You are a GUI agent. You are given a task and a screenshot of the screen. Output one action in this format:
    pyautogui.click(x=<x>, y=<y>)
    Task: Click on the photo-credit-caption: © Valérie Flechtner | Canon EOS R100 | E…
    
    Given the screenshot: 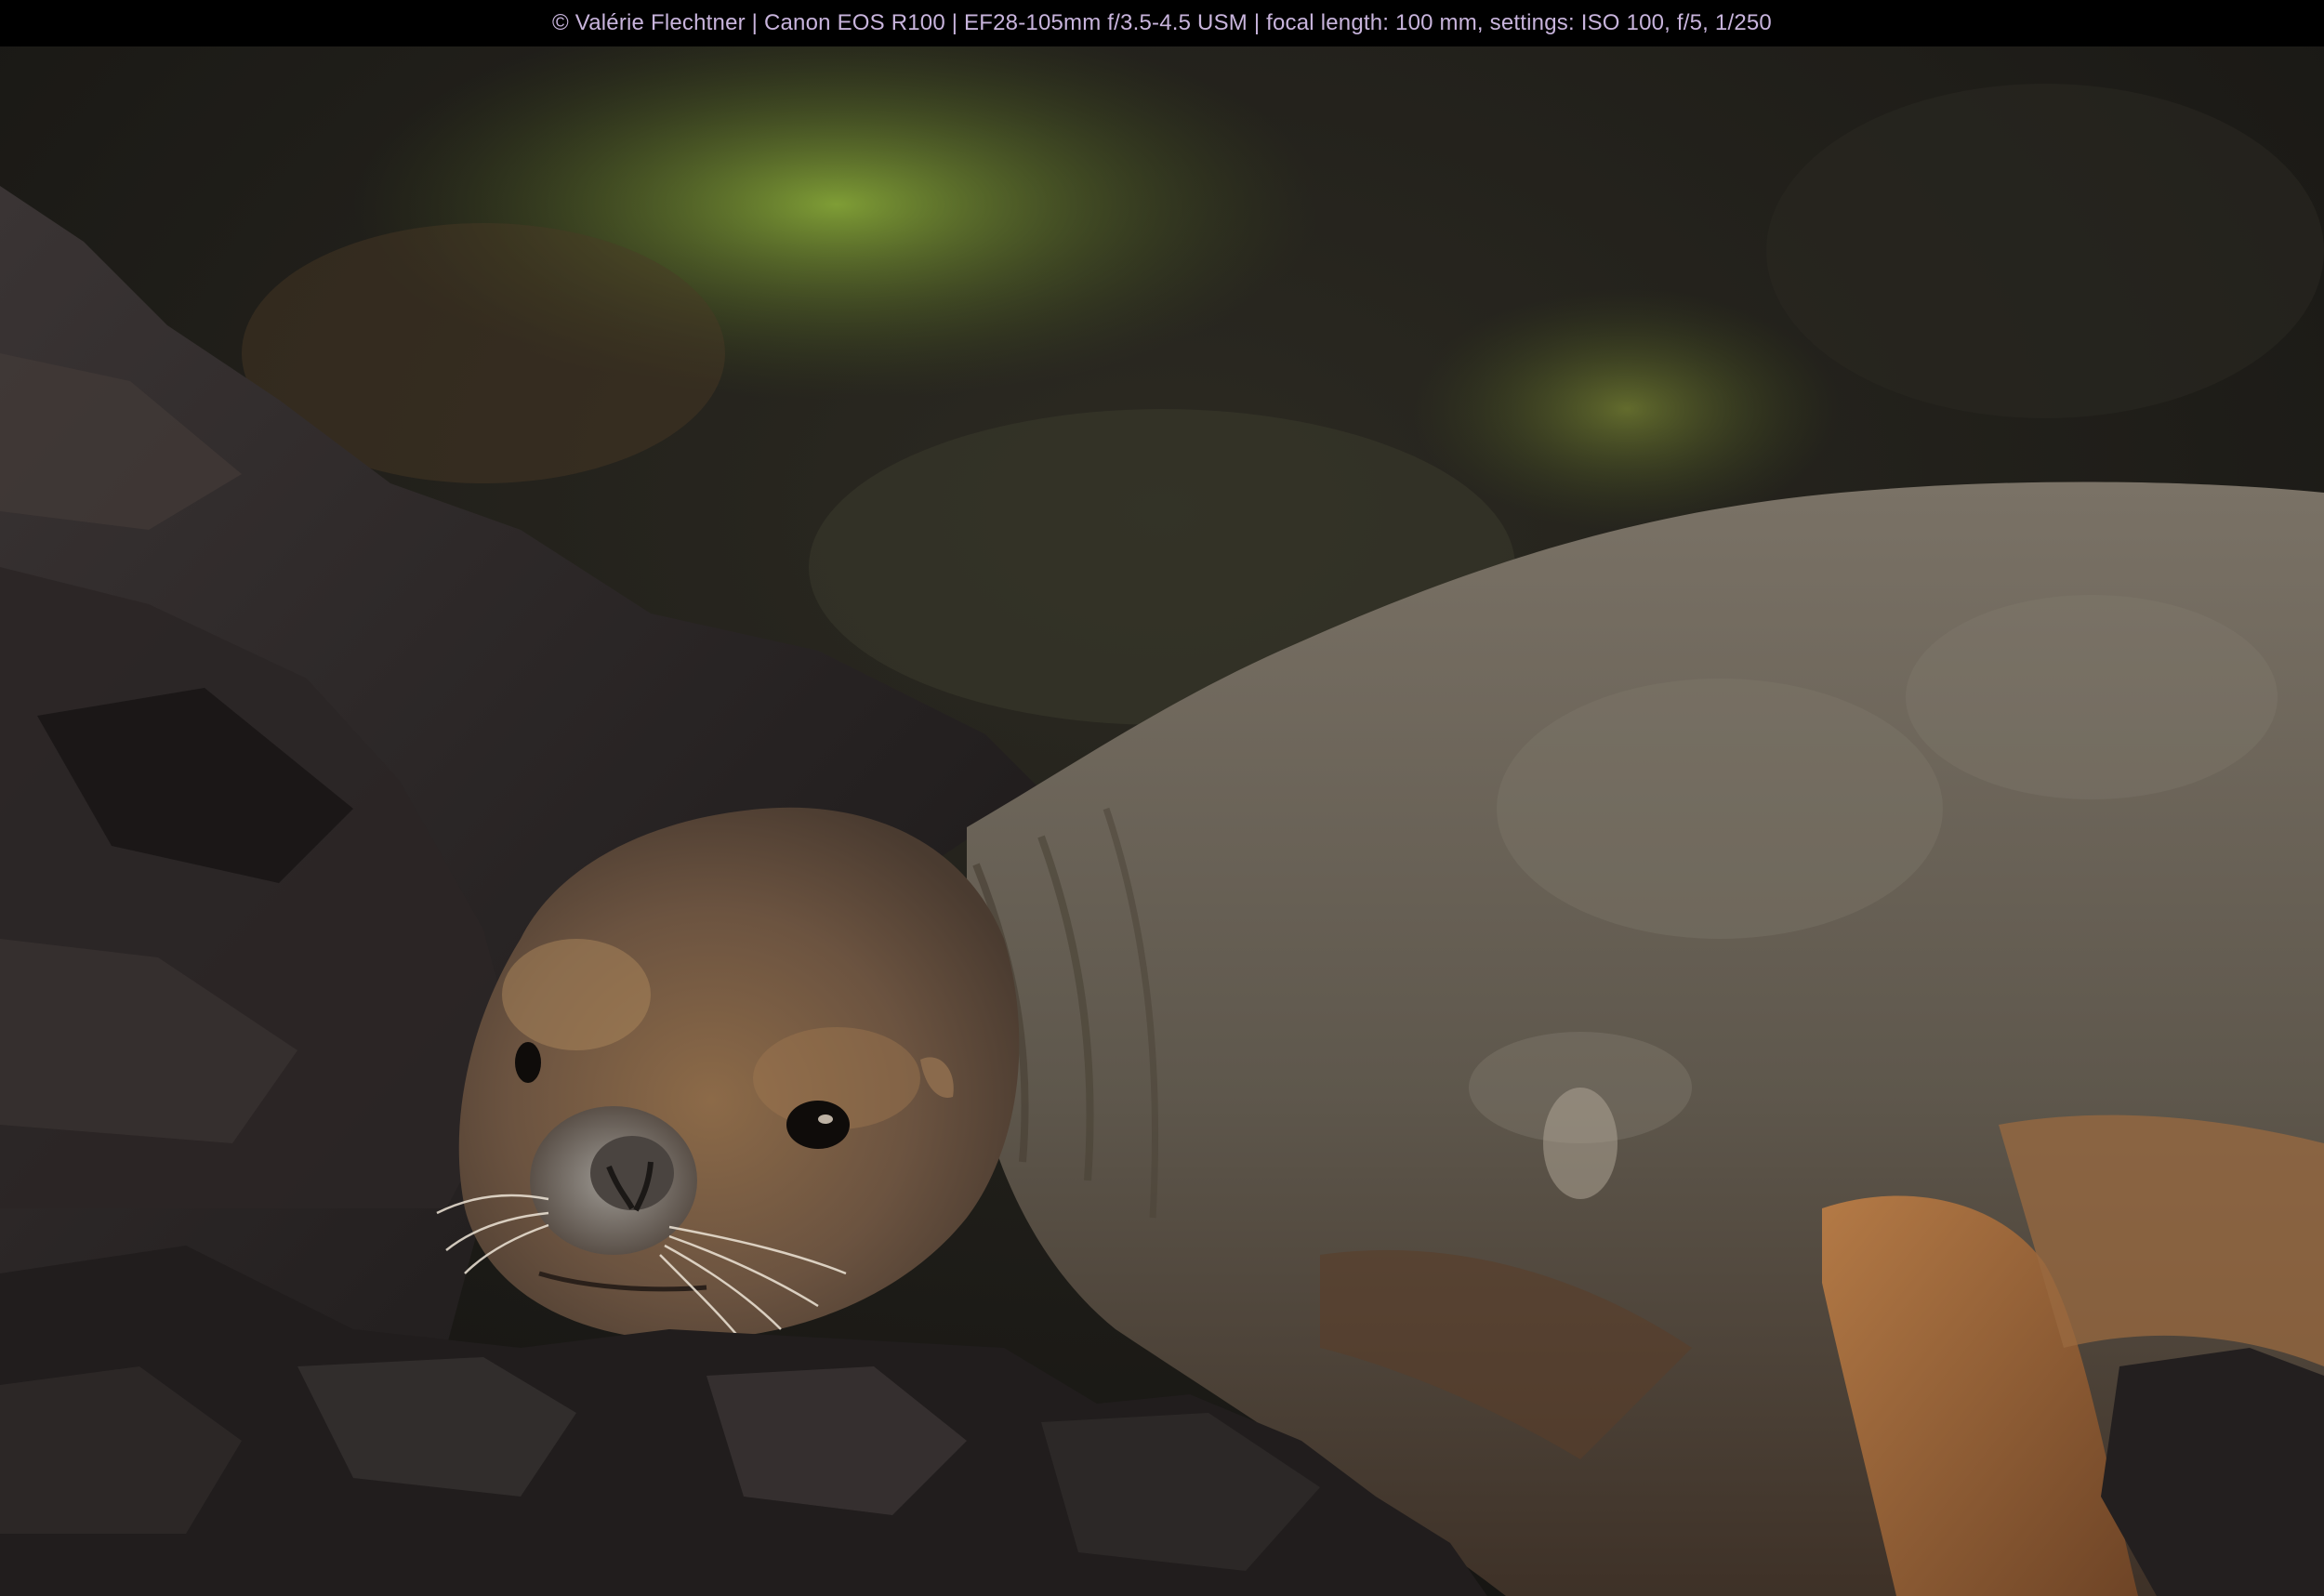 What is the action you would take?
    pyautogui.click(x=1162, y=23)
    